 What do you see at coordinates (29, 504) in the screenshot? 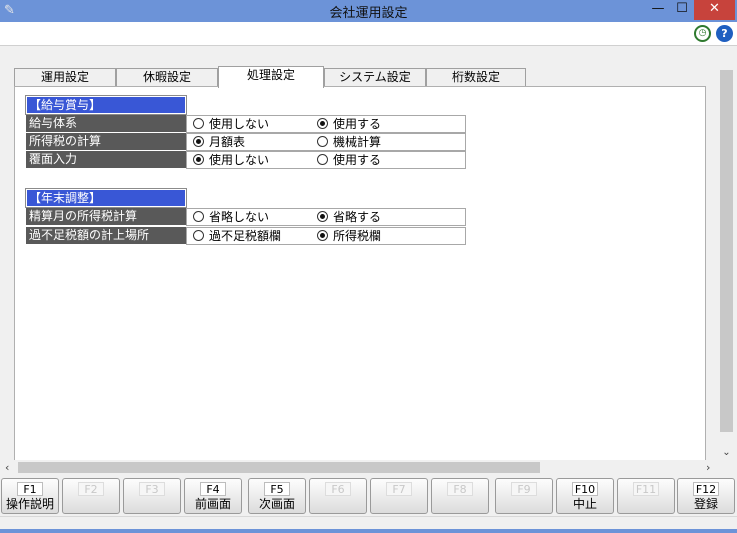
I see `fkey-label: 操作説明` at bounding box center [29, 504].